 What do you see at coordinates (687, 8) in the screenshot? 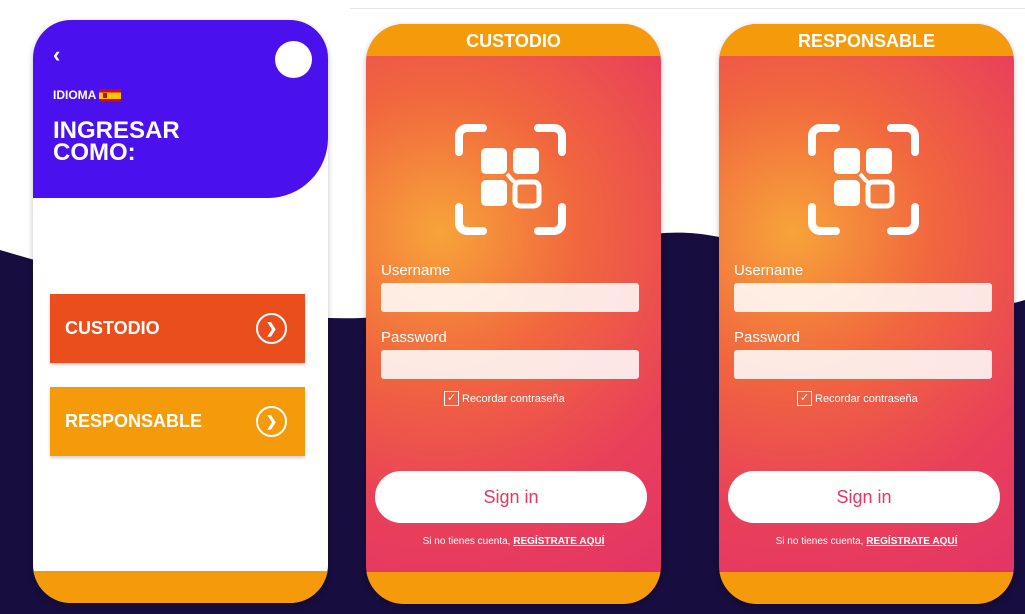
I see `top-divider` at bounding box center [687, 8].